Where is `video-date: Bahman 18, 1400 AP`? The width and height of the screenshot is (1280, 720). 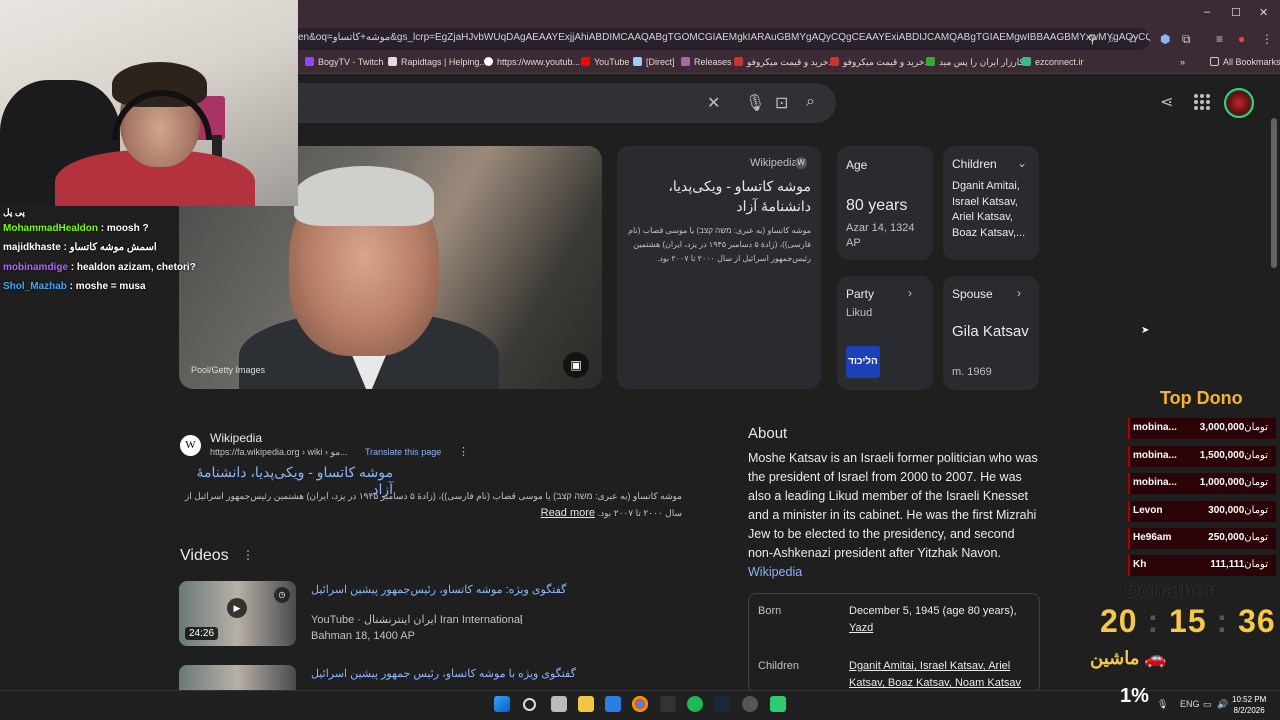
video-date: Bahman 18, 1400 AP is located at coordinates (363, 636).